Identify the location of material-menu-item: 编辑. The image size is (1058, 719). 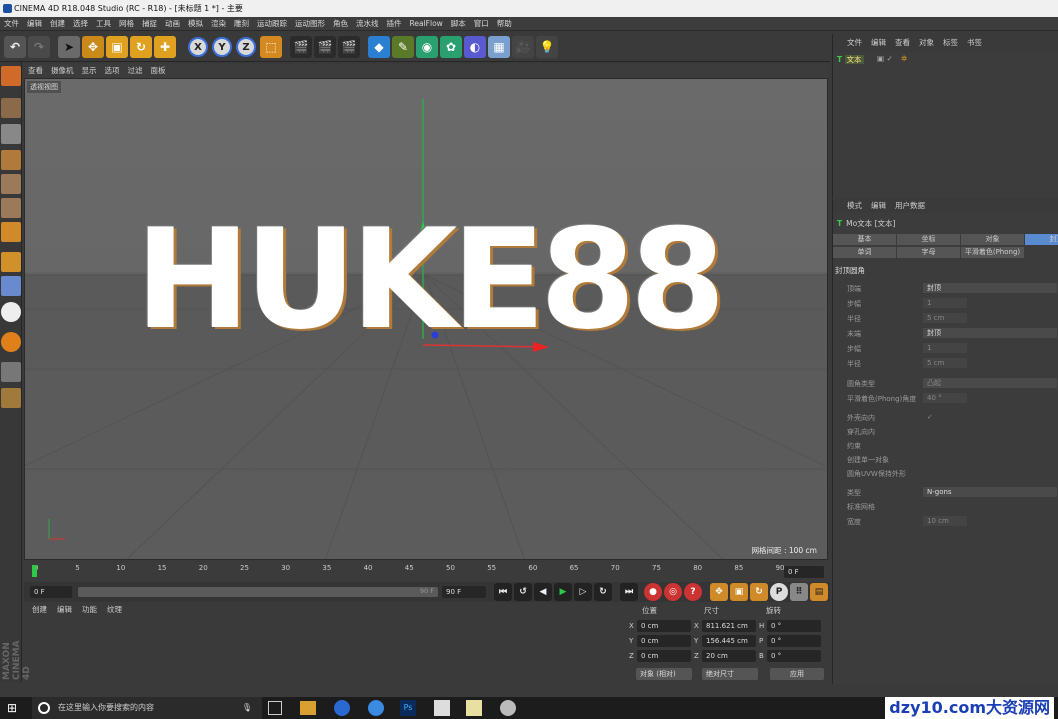
(64, 609).